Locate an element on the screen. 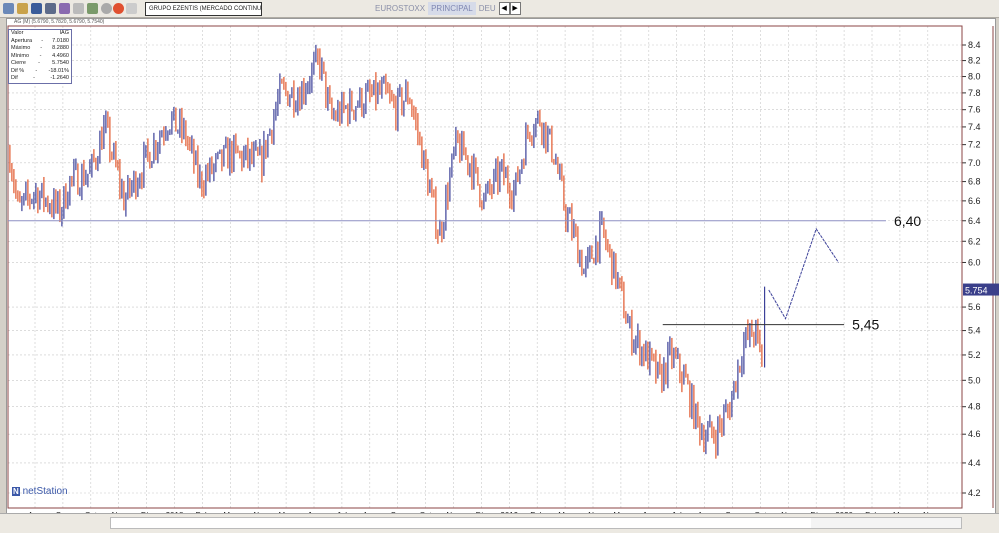 The height and width of the screenshot is (533, 999). info-cell: -18.01% is located at coordinates (58, 70).